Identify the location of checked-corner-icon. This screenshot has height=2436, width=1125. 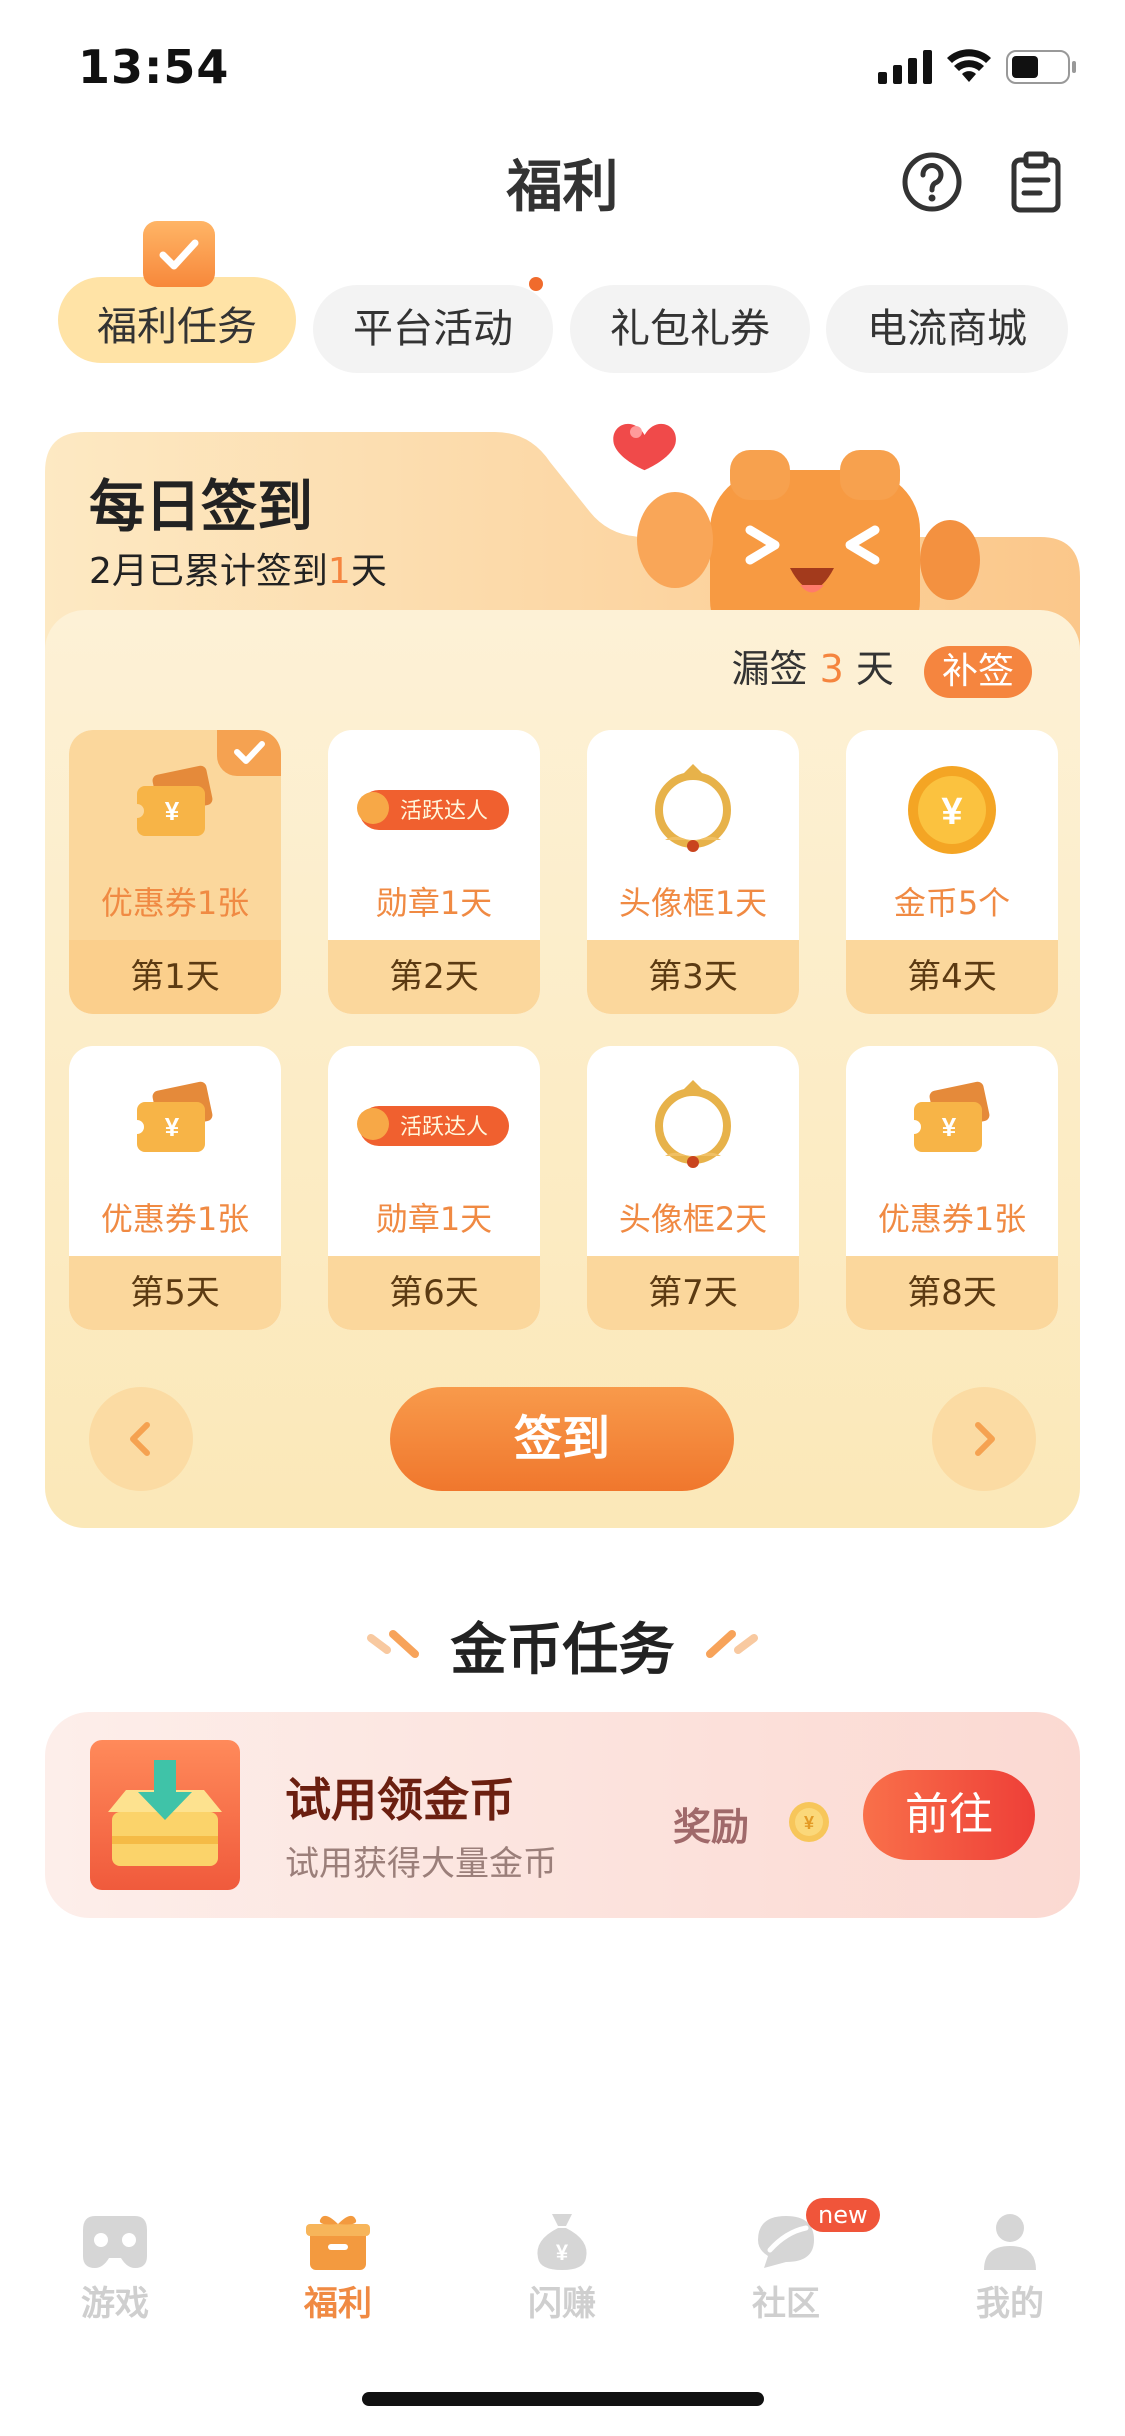
(249, 753).